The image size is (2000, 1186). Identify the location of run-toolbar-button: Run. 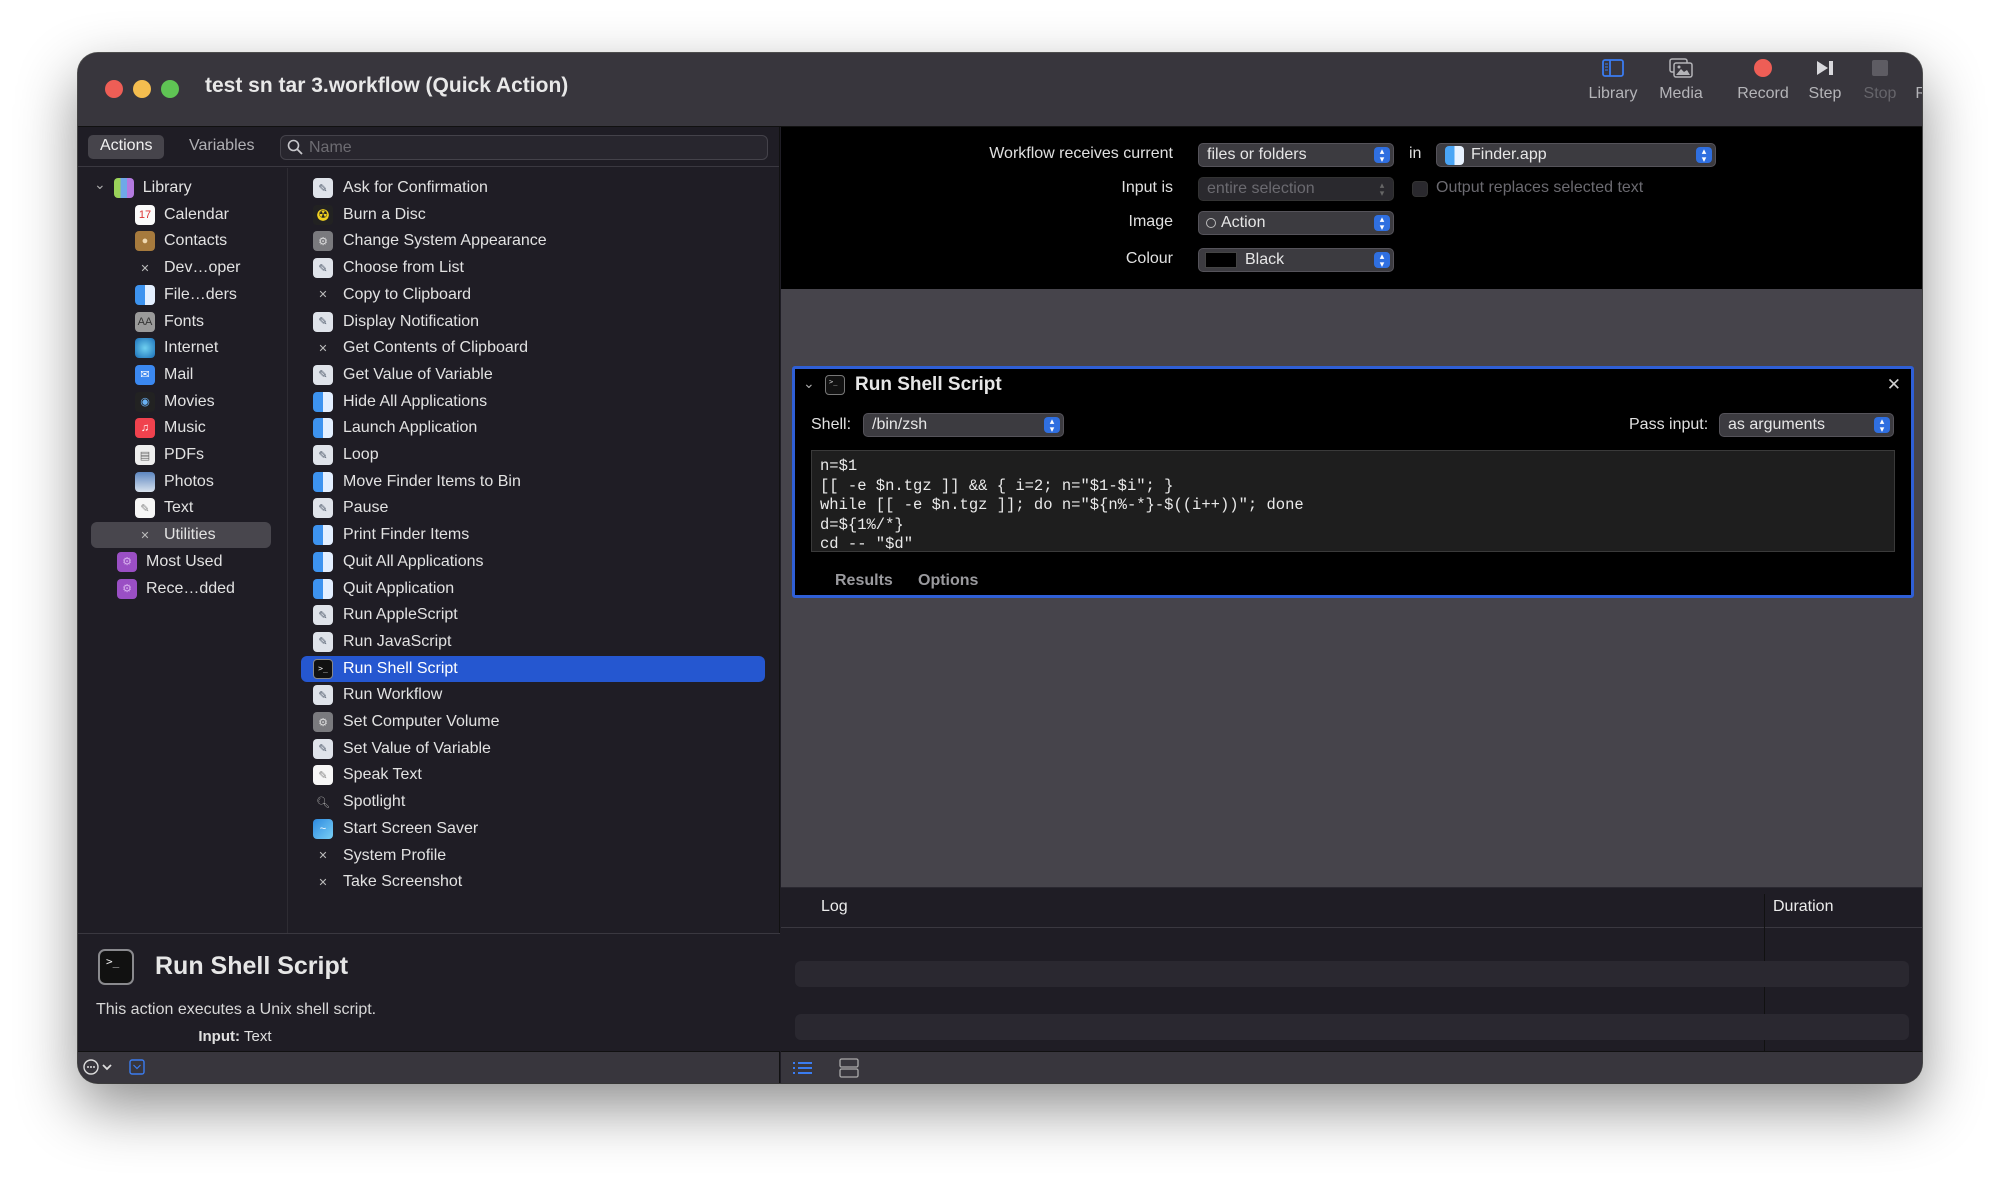
(1908, 78).